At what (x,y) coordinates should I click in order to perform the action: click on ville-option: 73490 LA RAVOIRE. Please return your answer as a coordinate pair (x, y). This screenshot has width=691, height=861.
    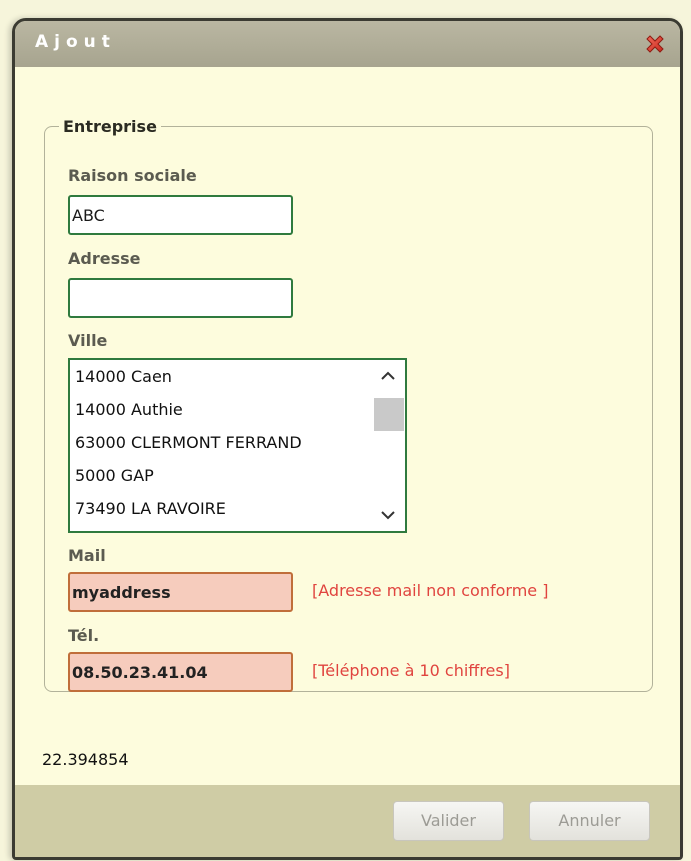
    Looking at the image, I should click on (150, 508).